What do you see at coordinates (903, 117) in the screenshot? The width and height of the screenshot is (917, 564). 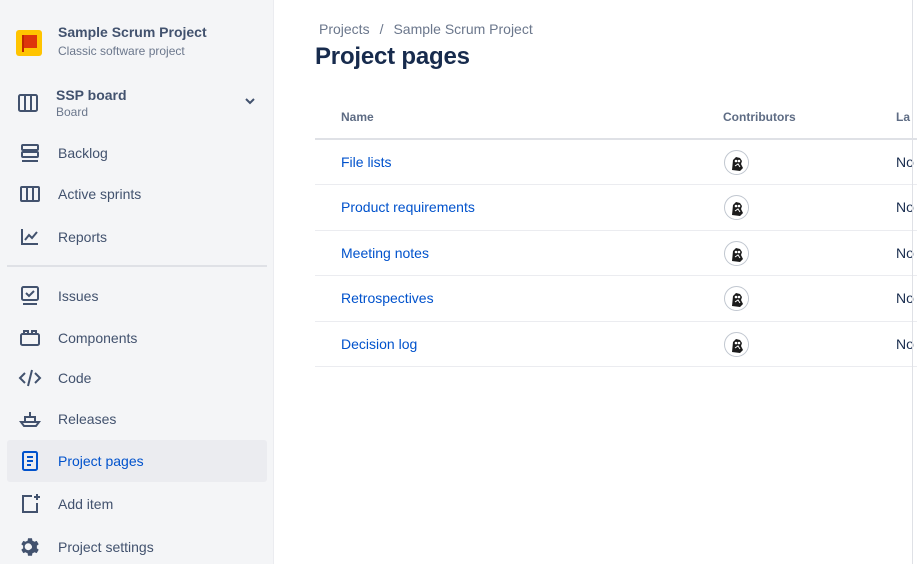 I see `column-header-last-updated: La` at bounding box center [903, 117].